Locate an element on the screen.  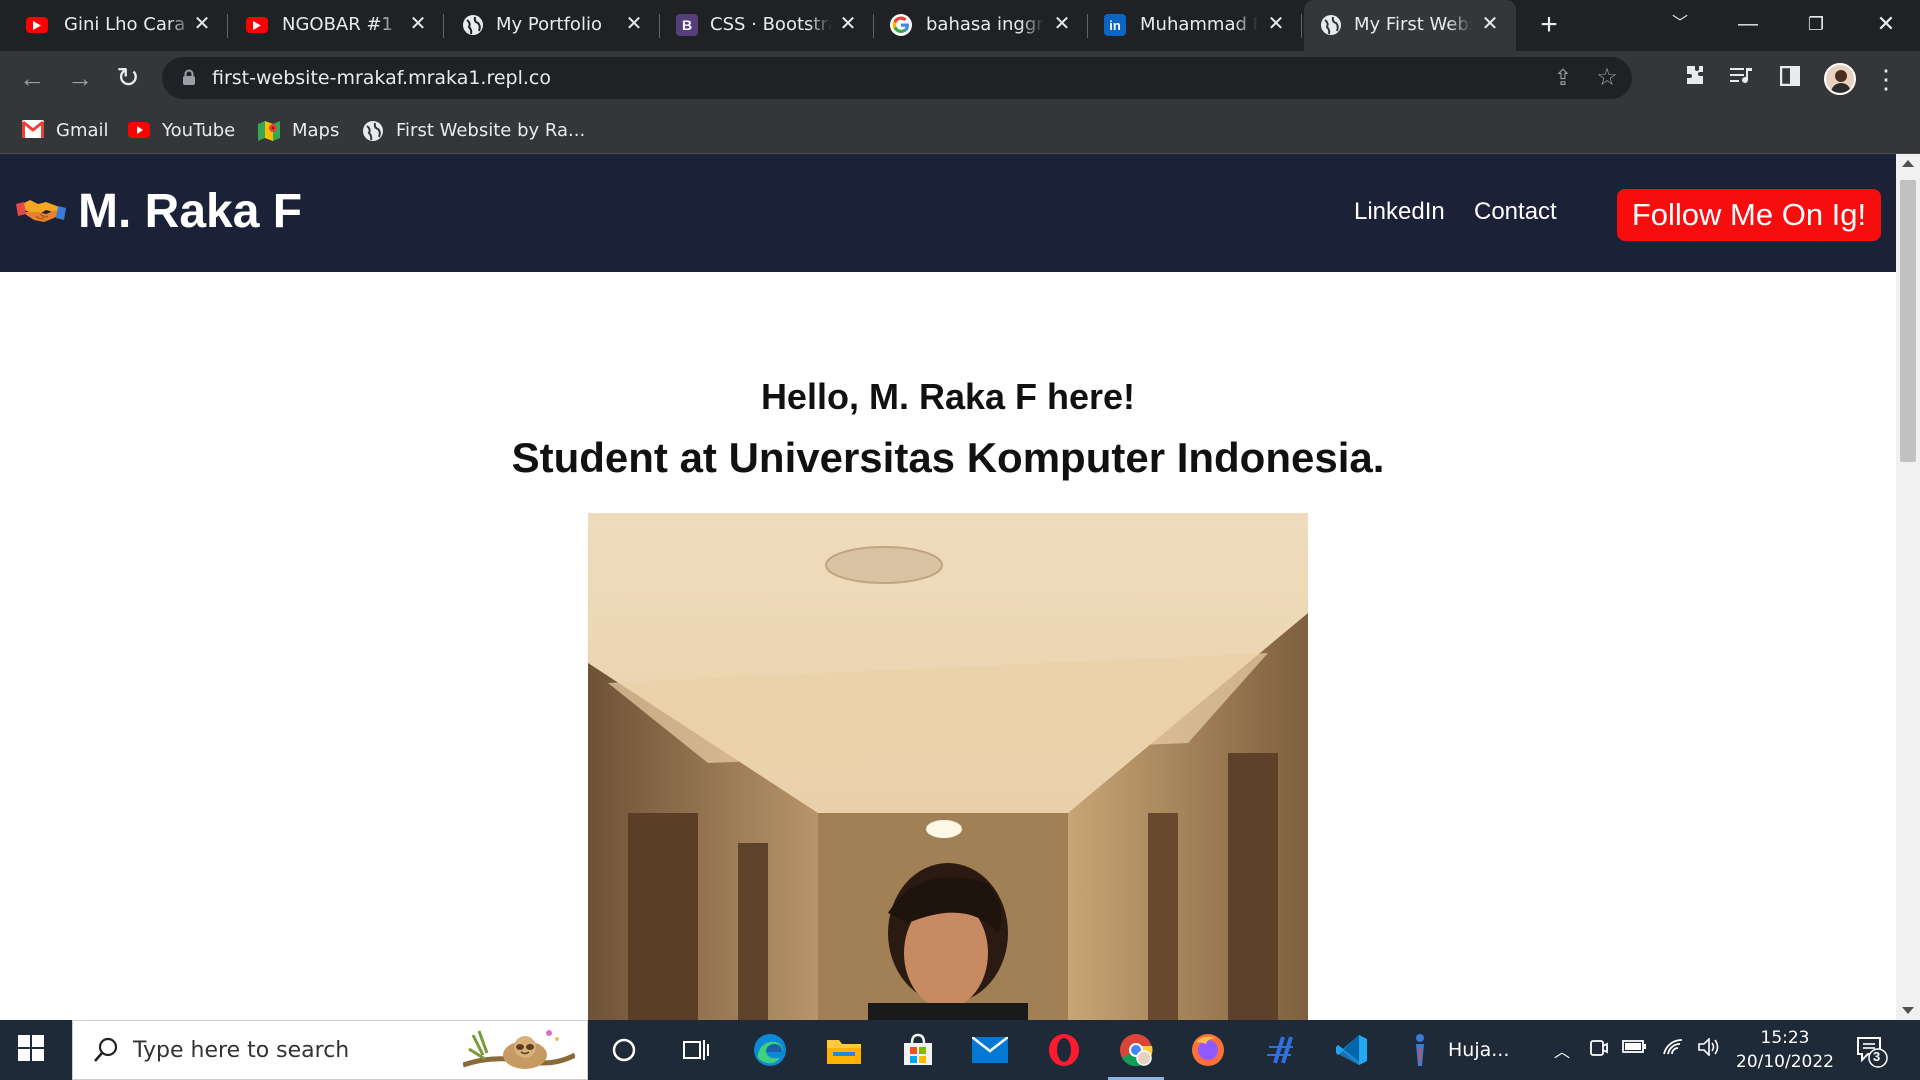
mail-icon is located at coordinates (990, 1050).